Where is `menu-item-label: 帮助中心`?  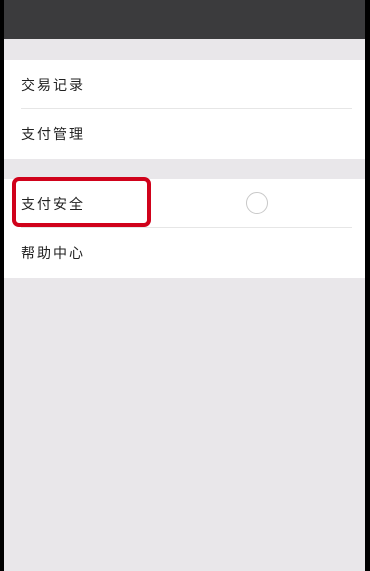
menu-item-label: 帮助中心 is located at coordinates (53, 254).